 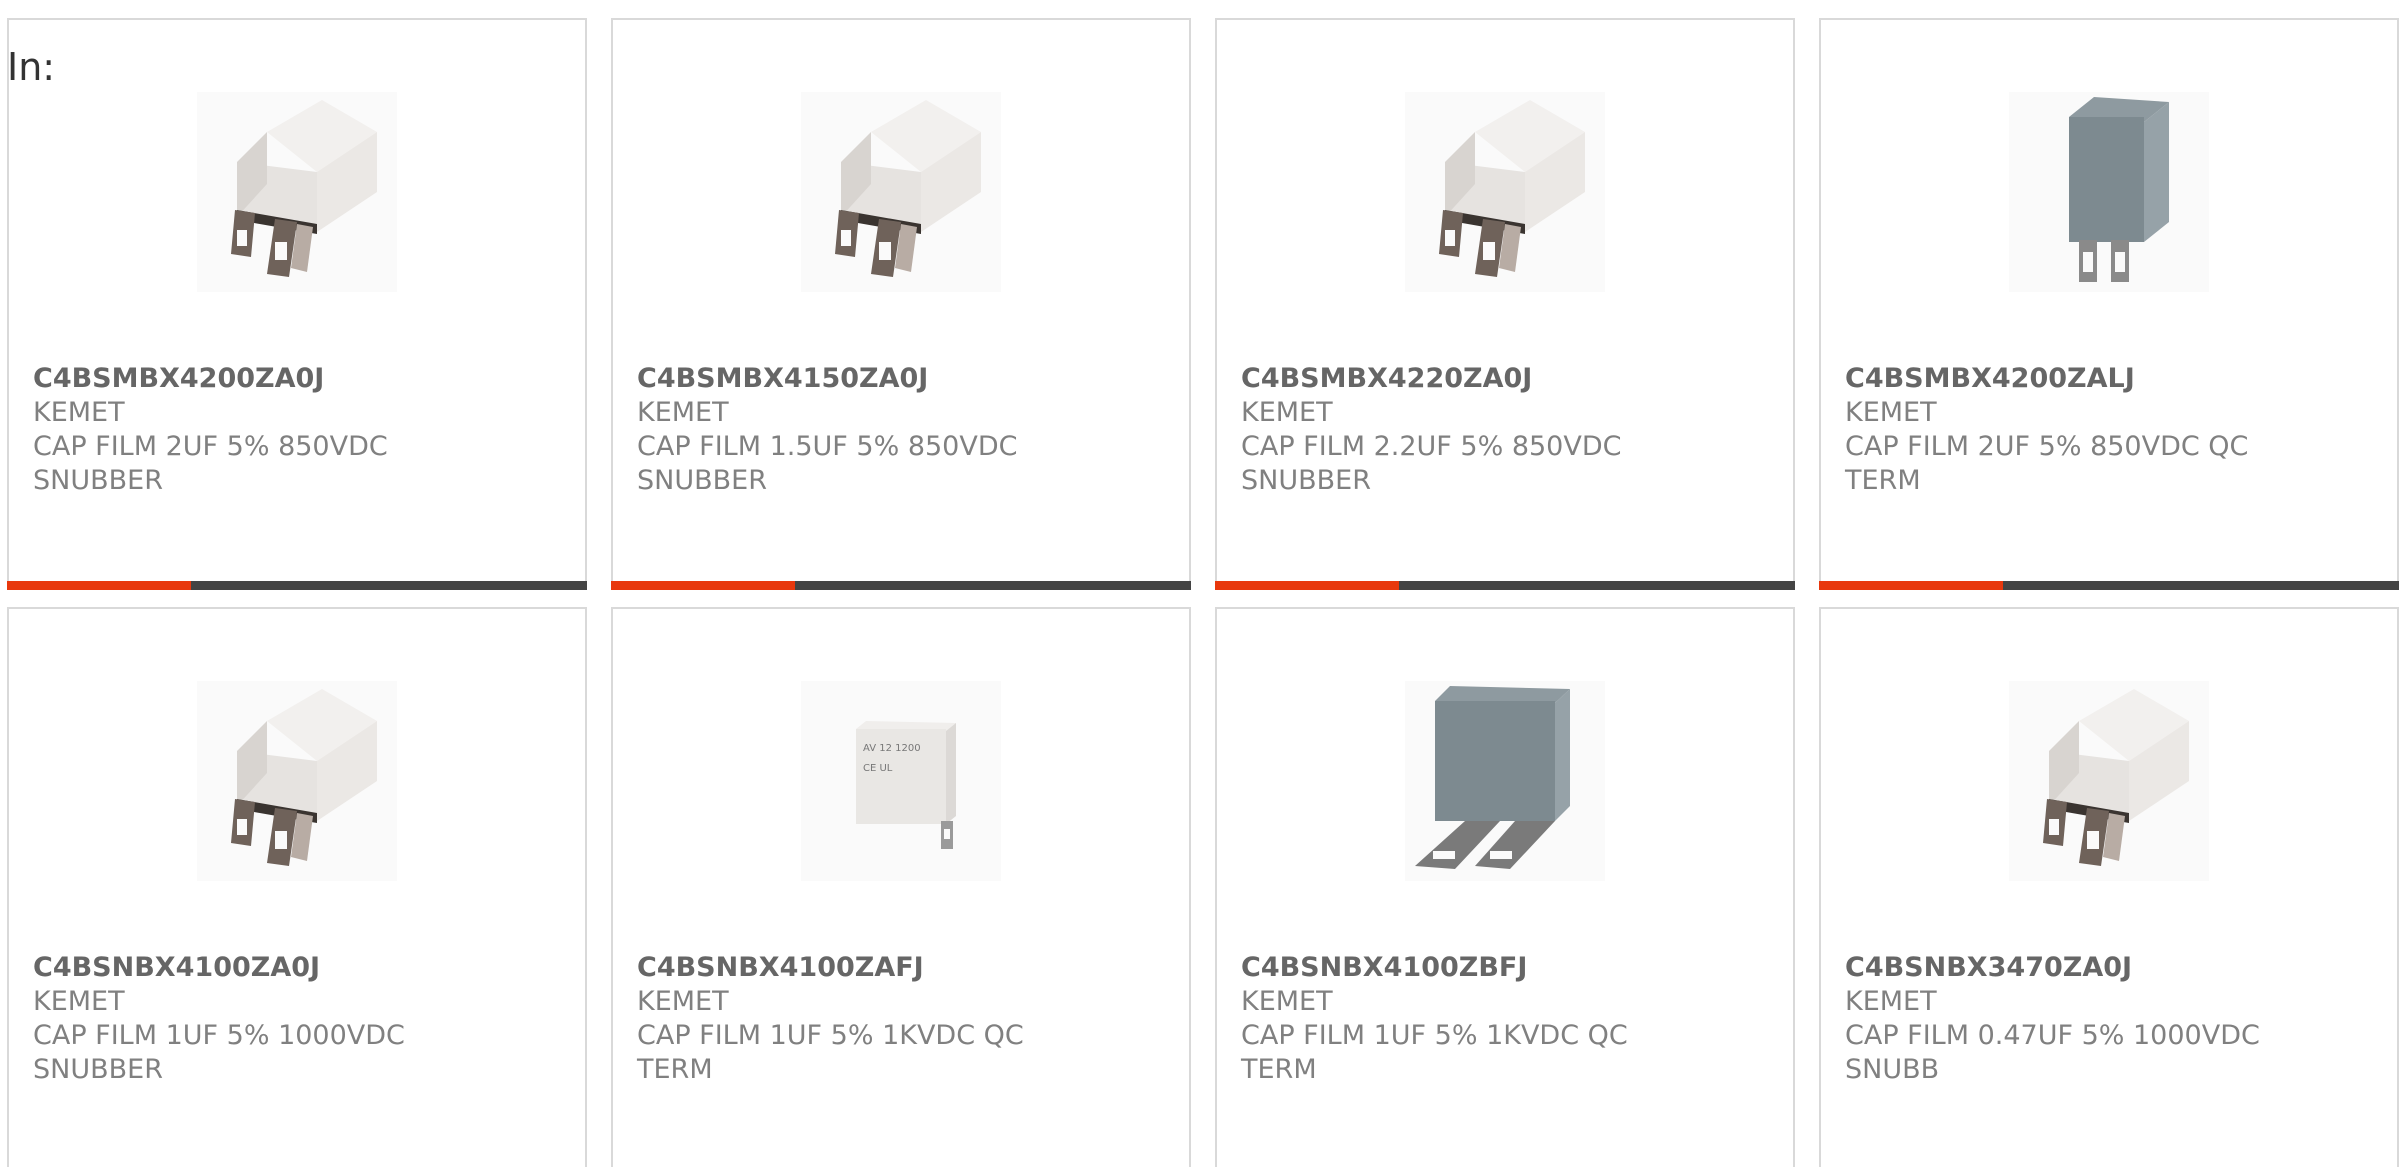 I want to click on description-line-2: SNUBB, so click(x=1892, y=1069).